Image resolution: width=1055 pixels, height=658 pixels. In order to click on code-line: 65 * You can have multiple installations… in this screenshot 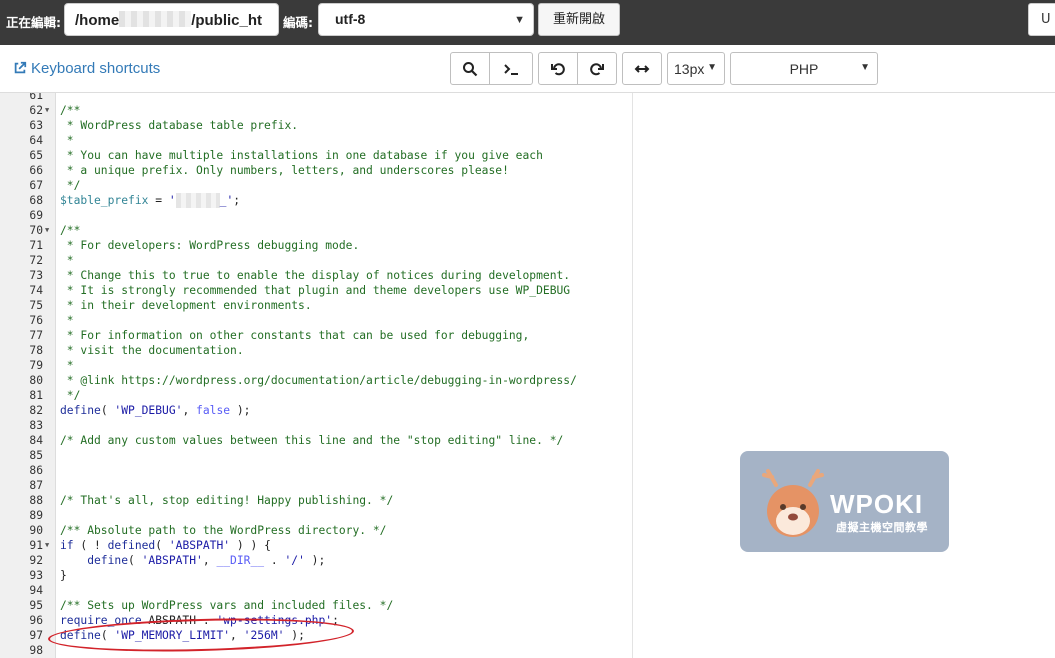, I will do `click(316, 155)`.